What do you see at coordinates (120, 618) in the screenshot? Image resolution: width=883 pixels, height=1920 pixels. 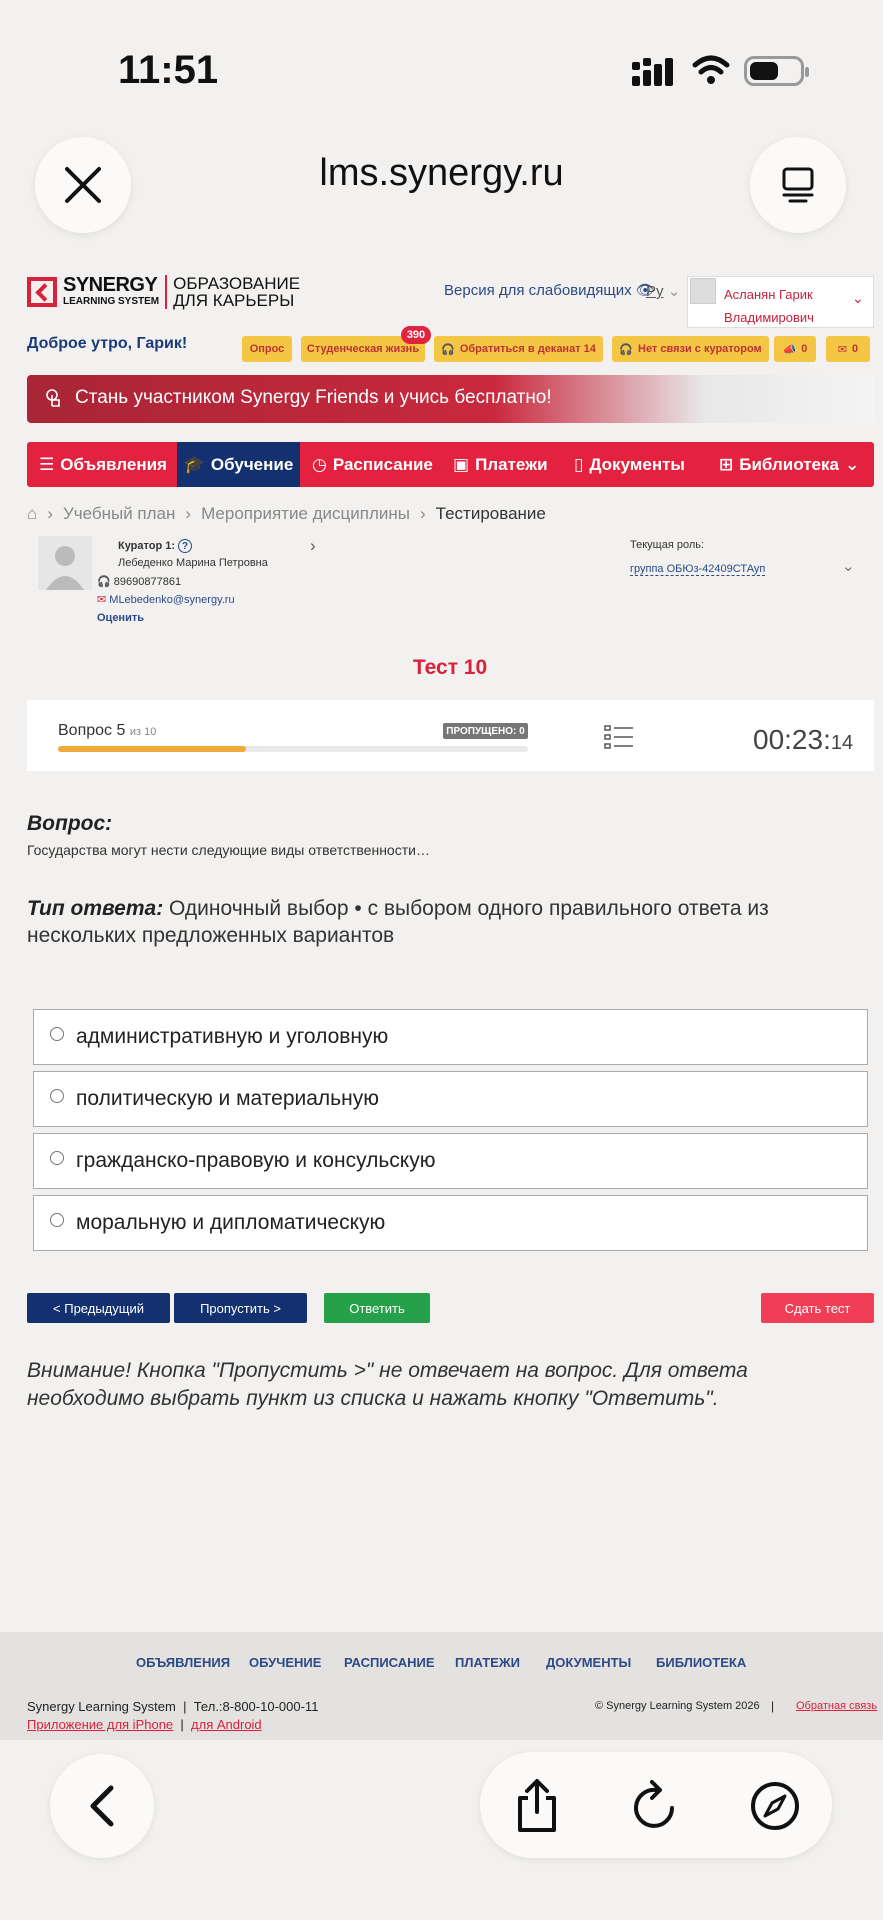 I see `rate-curator-link: Оценить` at bounding box center [120, 618].